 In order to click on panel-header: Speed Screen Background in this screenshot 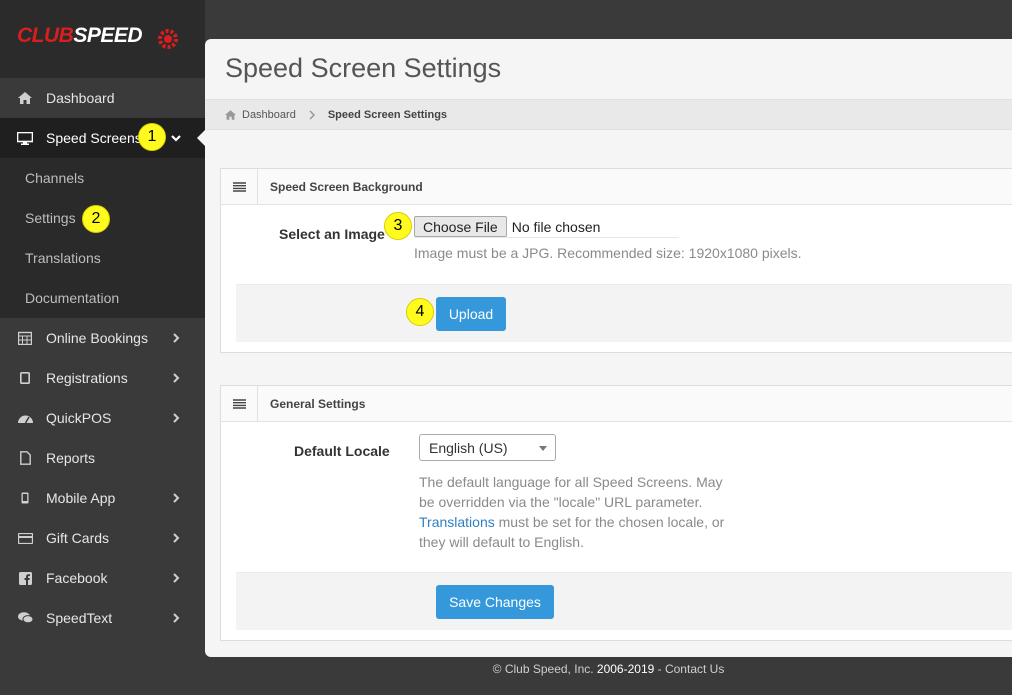, I will do `click(616, 186)`.